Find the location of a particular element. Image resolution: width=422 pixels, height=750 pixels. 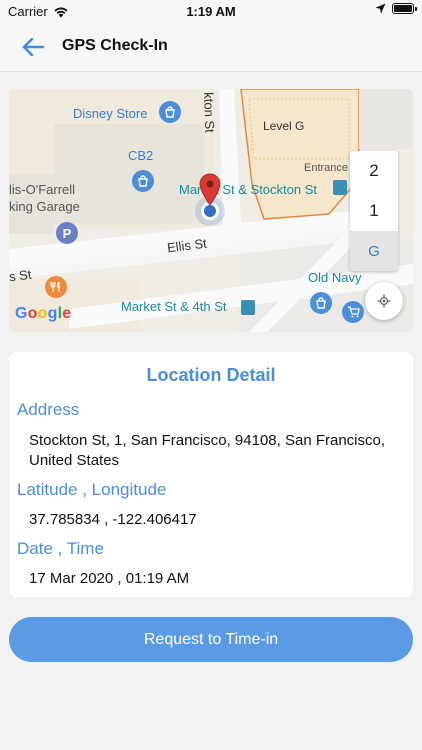

latlng-label: Latitude , Longitude is located at coordinates (92, 489).